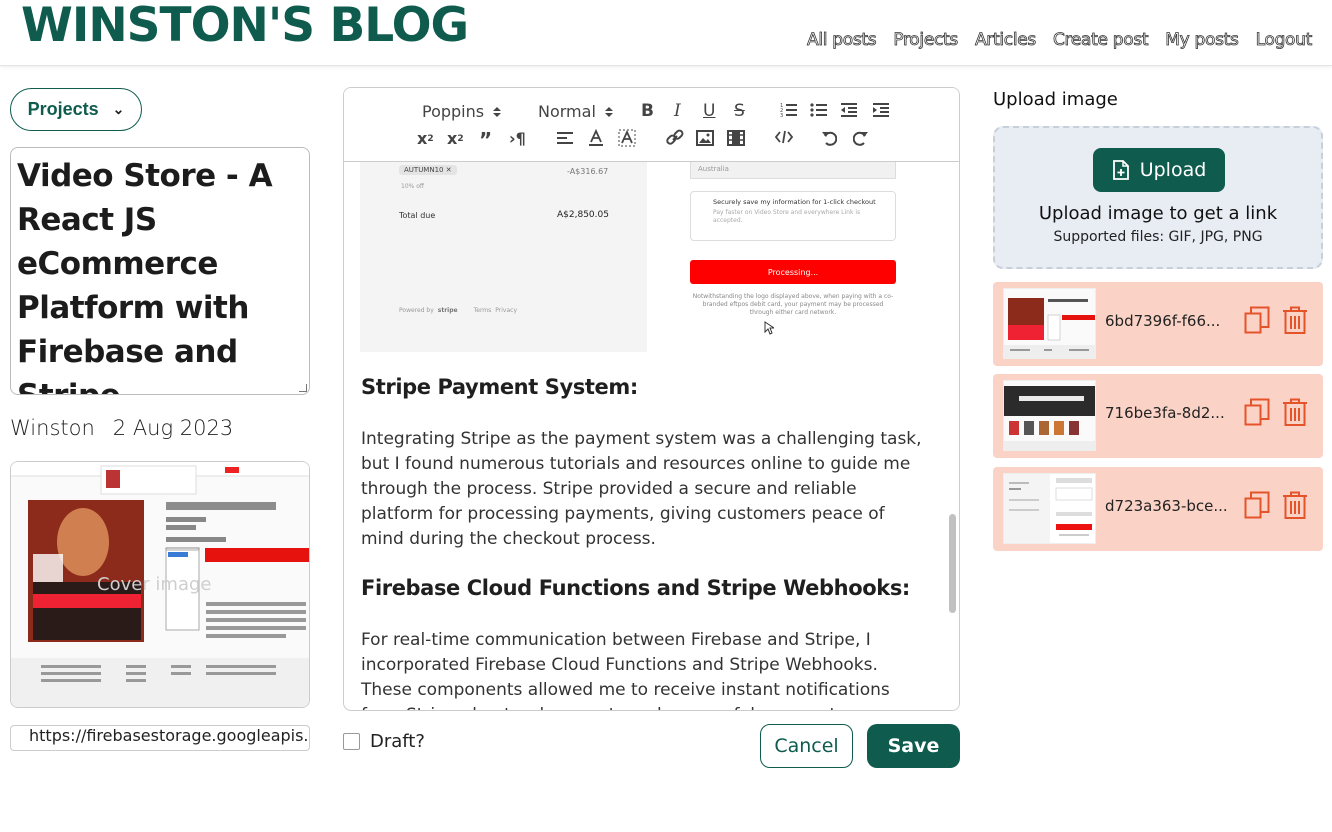 The height and width of the screenshot is (832, 1332). What do you see at coordinates (447, 310) in the screenshot?
I see `stripe-logo-text: stripe` at bounding box center [447, 310].